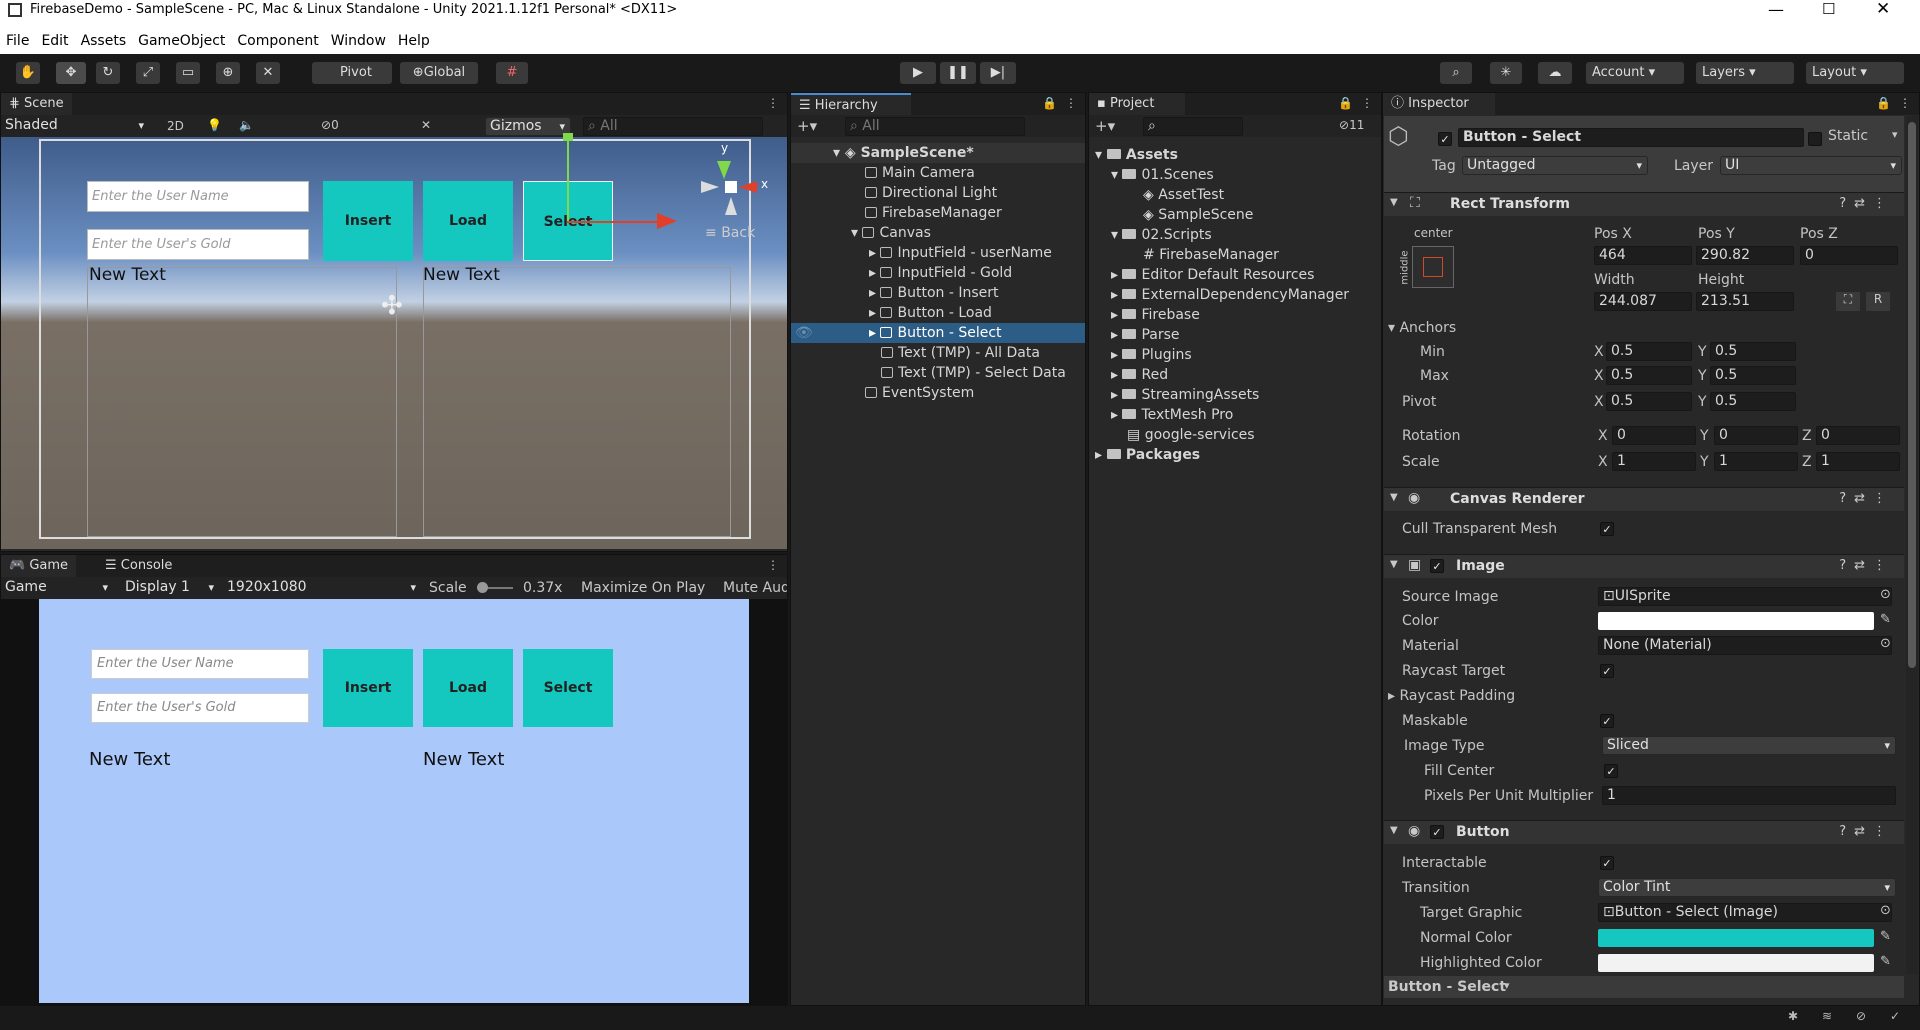 This screenshot has height=1030, width=1920. I want to click on menu-assets: Assets, so click(104, 41).